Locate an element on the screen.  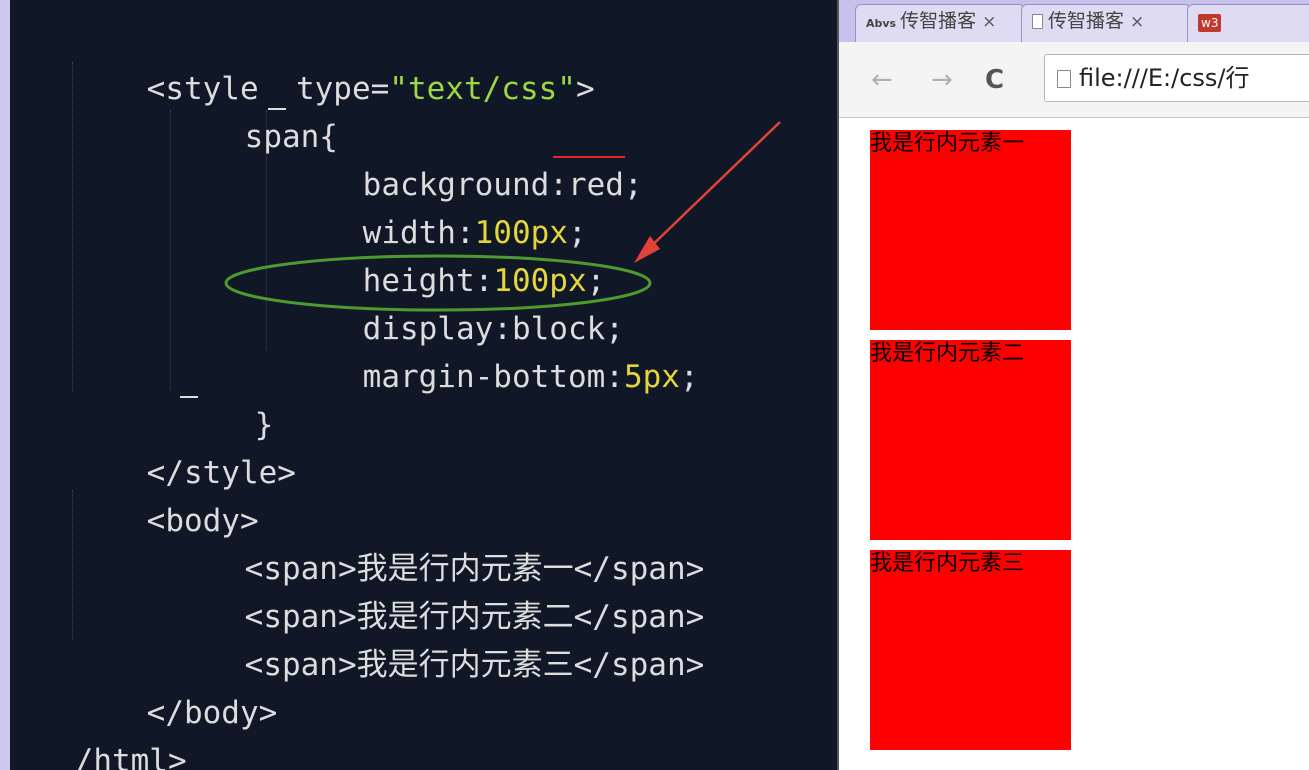
address-text: file:///E:/css/行 is located at coordinates (1164, 78).